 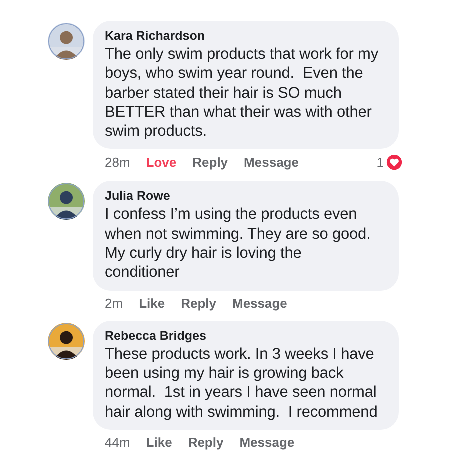 I want to click on comment-text: The only swim products that work for my boys, who swim year round. Even the barber stated their hair is SO much BETTER than what their was with other swim products., so click(x=242, y=93).